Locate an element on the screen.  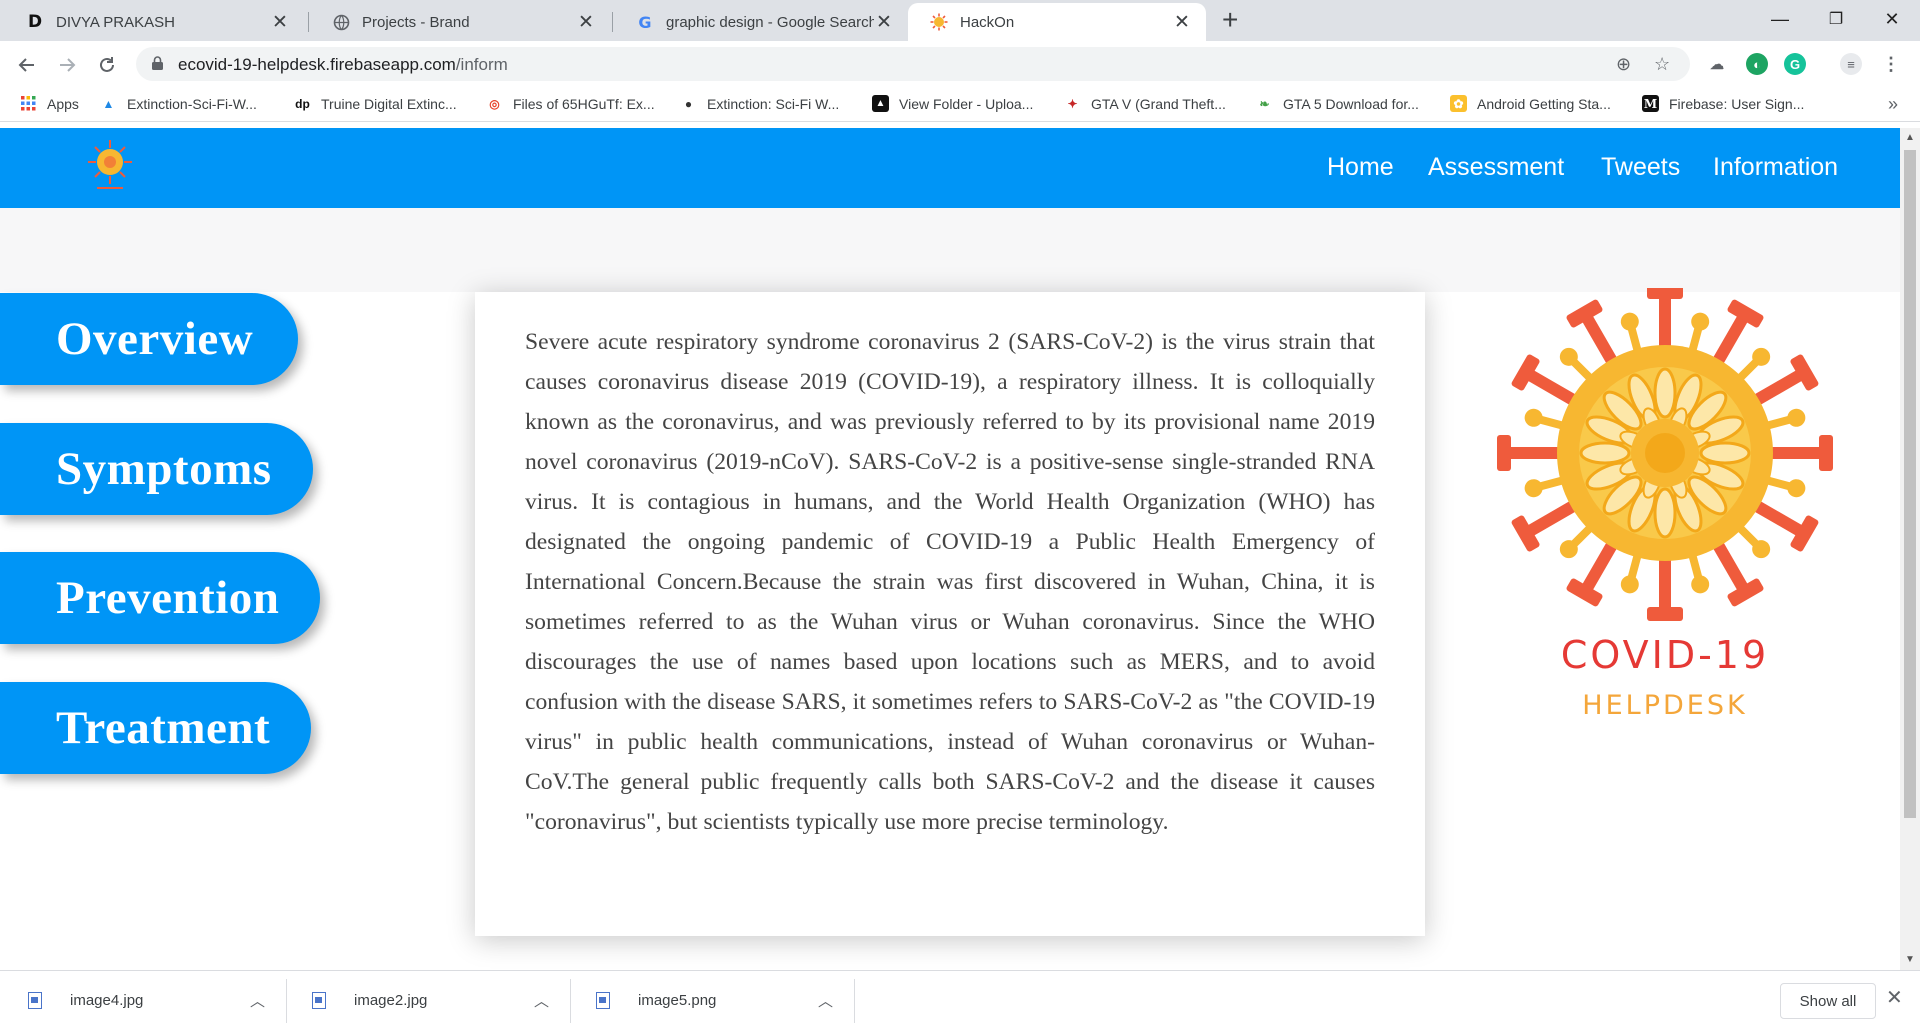
profile-avatar-icon: ≡ is located at coordinates (1851, 64).